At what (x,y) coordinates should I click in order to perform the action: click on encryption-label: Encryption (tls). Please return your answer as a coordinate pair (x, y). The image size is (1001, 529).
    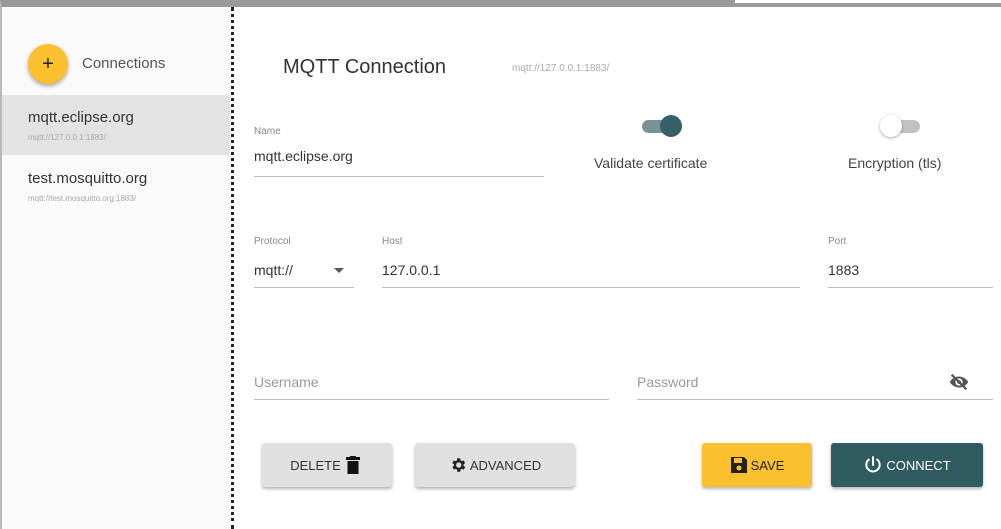
    Looking at the image, I should click on (895, 163).